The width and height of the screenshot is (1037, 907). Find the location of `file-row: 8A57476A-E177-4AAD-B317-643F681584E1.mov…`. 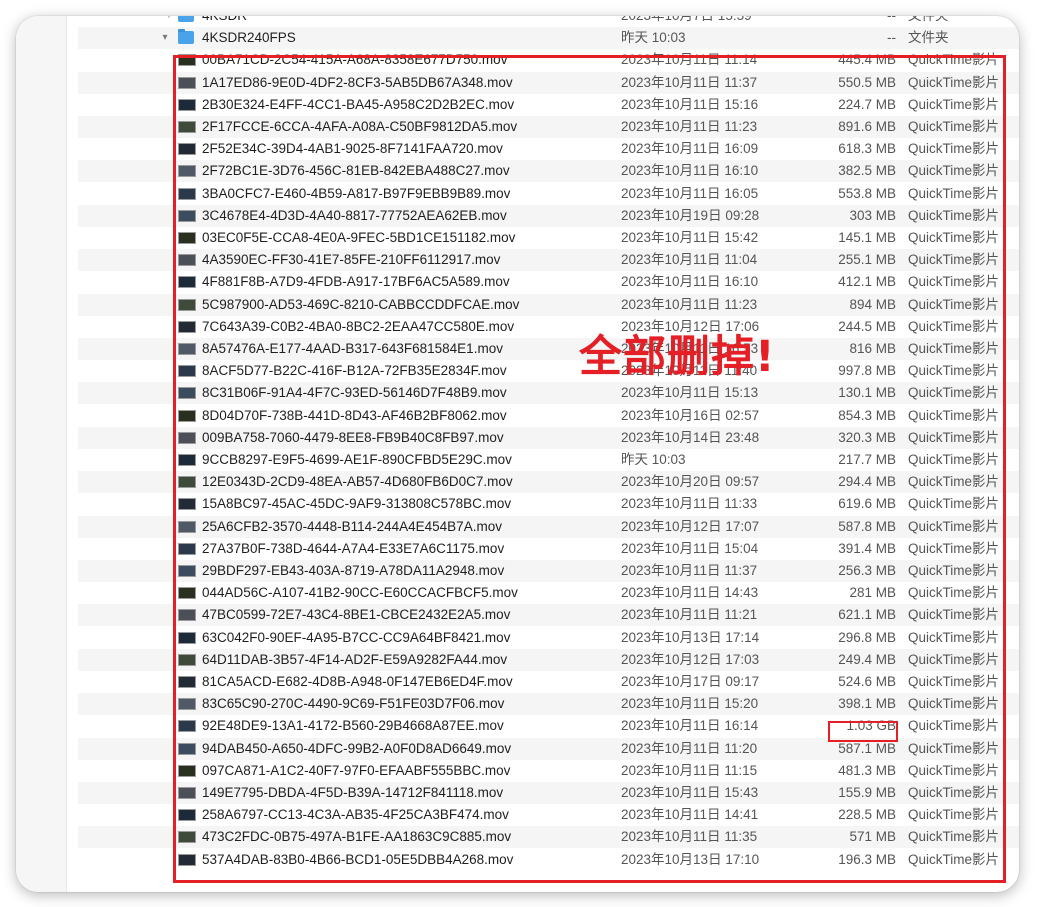

file-row: 8A57476A-E177-4AAD-B317-643F681584E1.mov… is located at coordinates (548, 349).